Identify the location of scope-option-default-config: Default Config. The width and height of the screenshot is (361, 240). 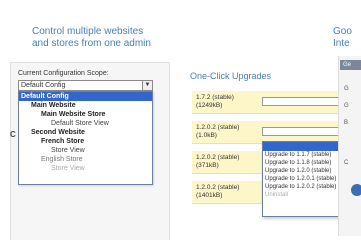
(85, 96).